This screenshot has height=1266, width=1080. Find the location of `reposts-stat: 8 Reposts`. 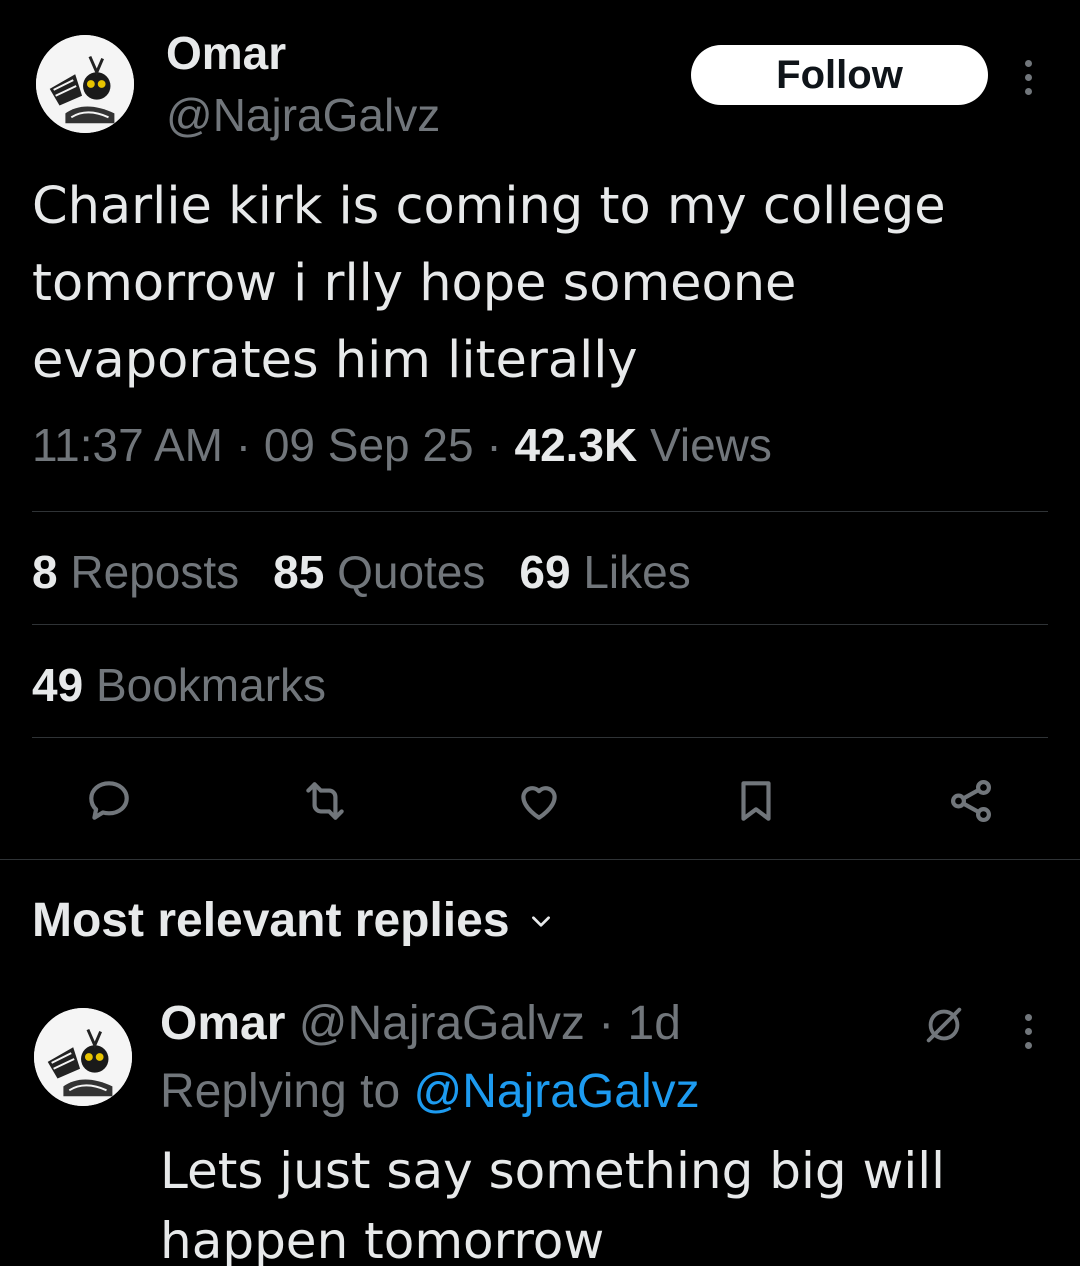

reposts-stat: 8 Reposts is located at coordinates (135, 572).